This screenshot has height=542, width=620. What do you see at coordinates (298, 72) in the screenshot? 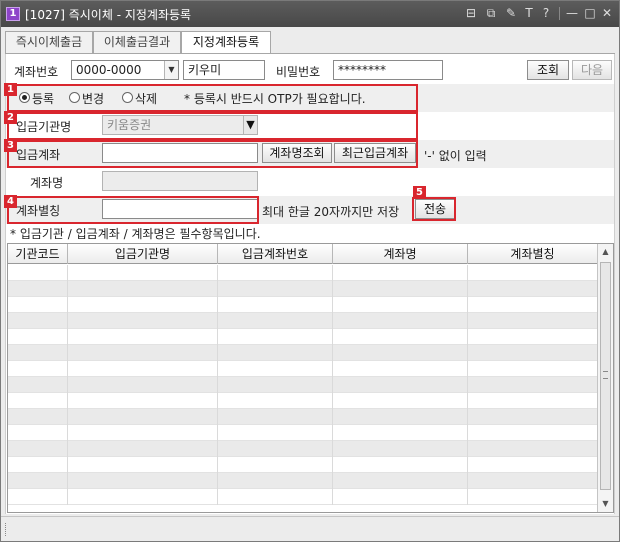
I see `password-label: 비밀번호` at bounding box center [298, 72].